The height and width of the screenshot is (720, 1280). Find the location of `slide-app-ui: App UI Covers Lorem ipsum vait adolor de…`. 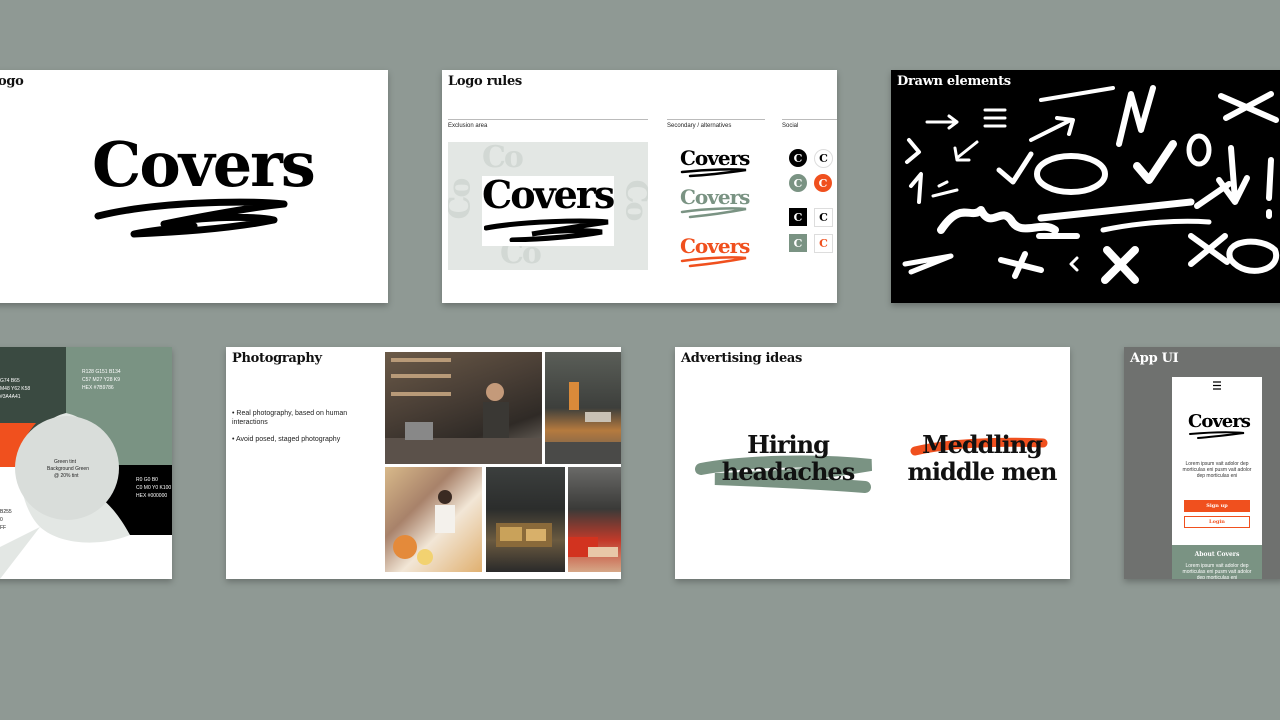

slide-app-ui: App UI Covers Lorem ipsum vait adolor de… is located at coordinates (1202, 463).